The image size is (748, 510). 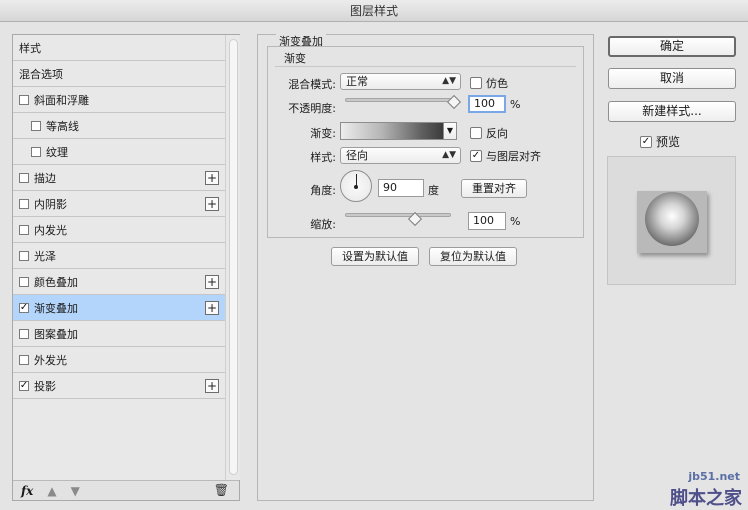 What do you see at coordinates (119, 100) in the screenshot?
I see `style-item: 斜面和浮雕` at bounding box center [119, 100].